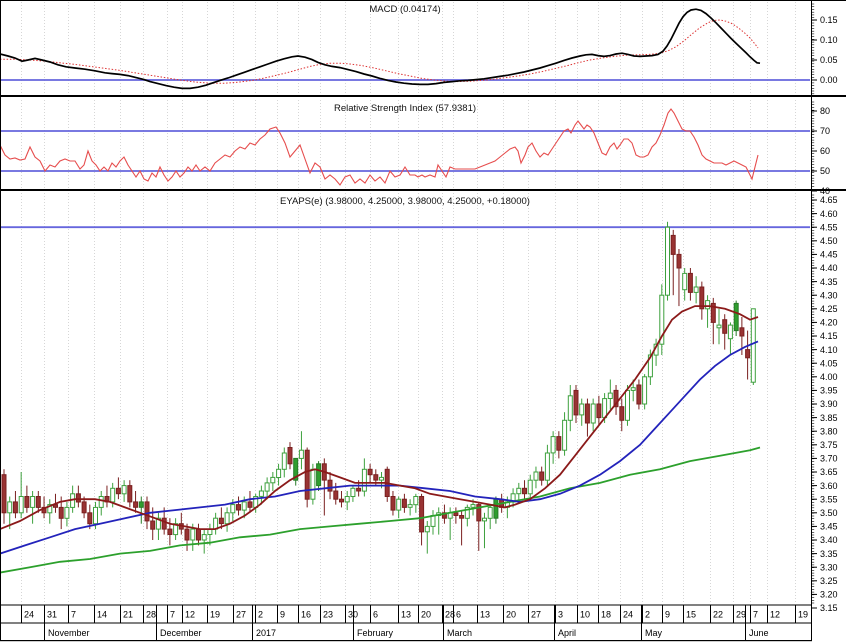 The width and height of the screenshot is (846, 642). What do you see at coordinates (328, 615) in the screenshot?
I see `x-axis-day-label: 23` at bounding box center [328, 615].